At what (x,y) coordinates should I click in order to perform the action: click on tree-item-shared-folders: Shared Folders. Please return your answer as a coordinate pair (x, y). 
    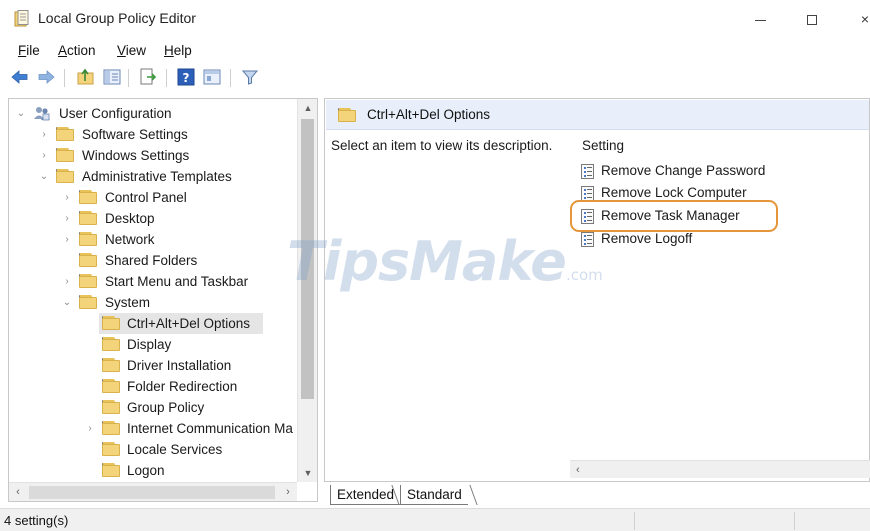
    Looking at the image, I should click on (153, 260).